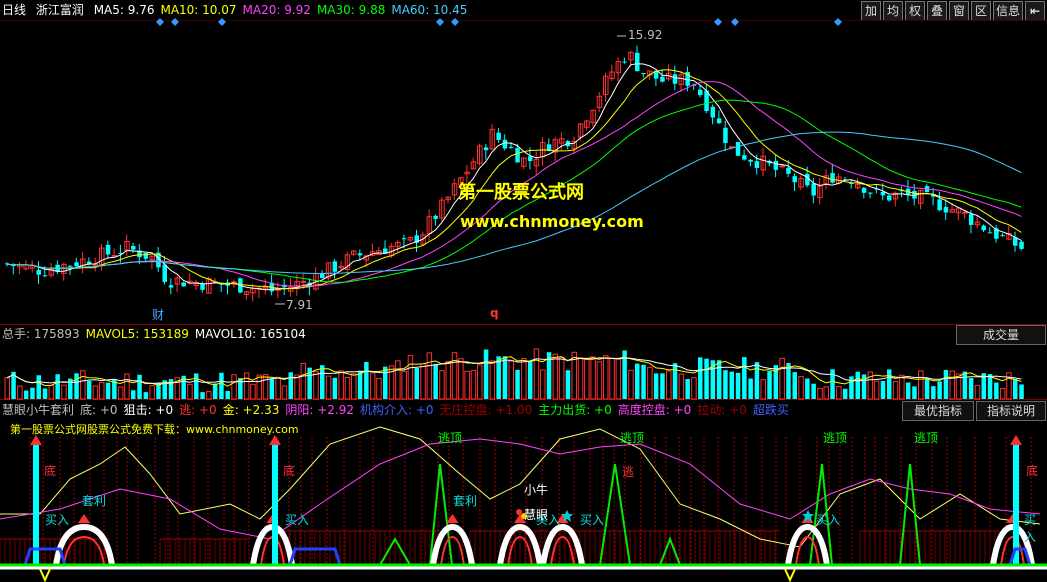  I want to click on xiaoniu-label: 小牛, so click(536, 490).